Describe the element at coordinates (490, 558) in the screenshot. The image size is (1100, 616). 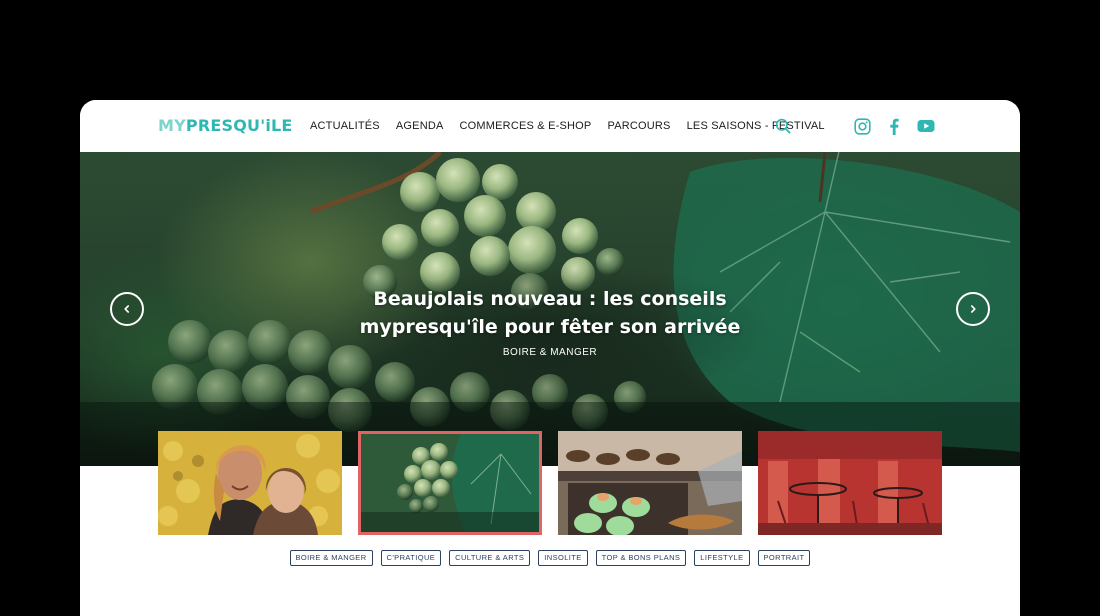
I see `tag-culture-arts: CULTURE & ARTS` at that location.